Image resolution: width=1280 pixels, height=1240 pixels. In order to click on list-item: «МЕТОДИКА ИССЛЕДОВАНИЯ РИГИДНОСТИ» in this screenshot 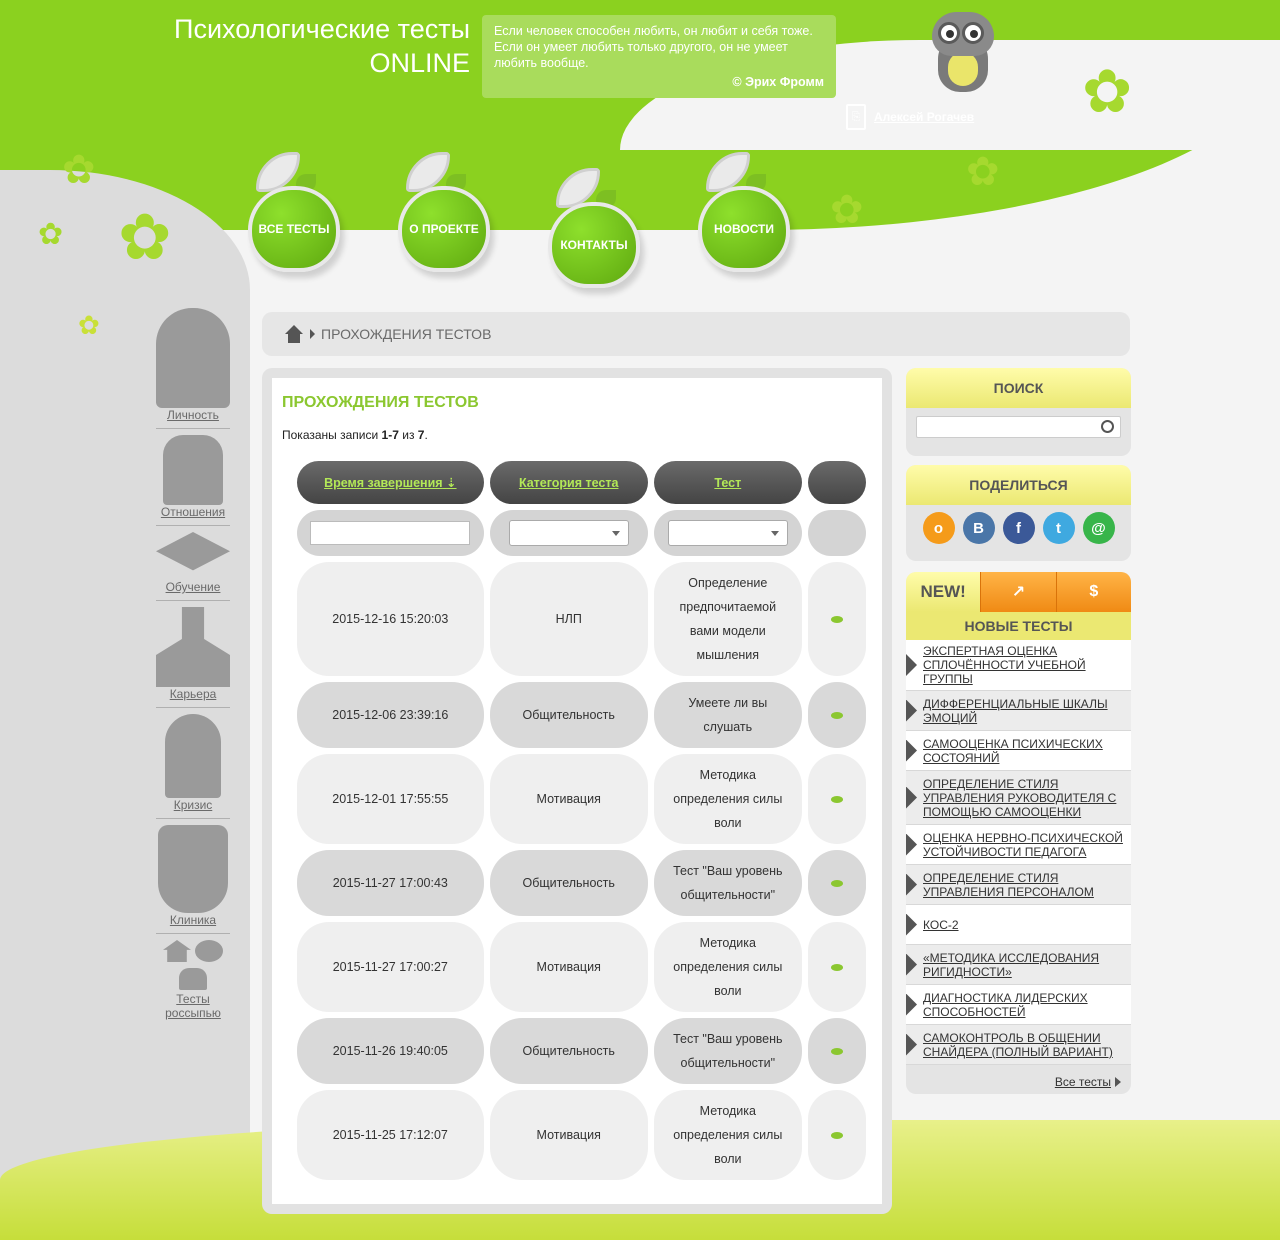, I will do `click(1018, 965)`.